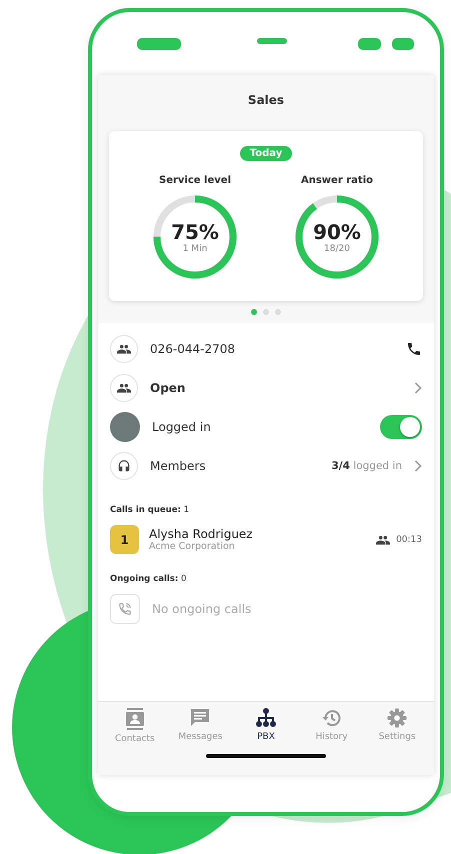 The height and width of the screenshot is (854, 451). I want to click on phone-icon, so click(414, 348).